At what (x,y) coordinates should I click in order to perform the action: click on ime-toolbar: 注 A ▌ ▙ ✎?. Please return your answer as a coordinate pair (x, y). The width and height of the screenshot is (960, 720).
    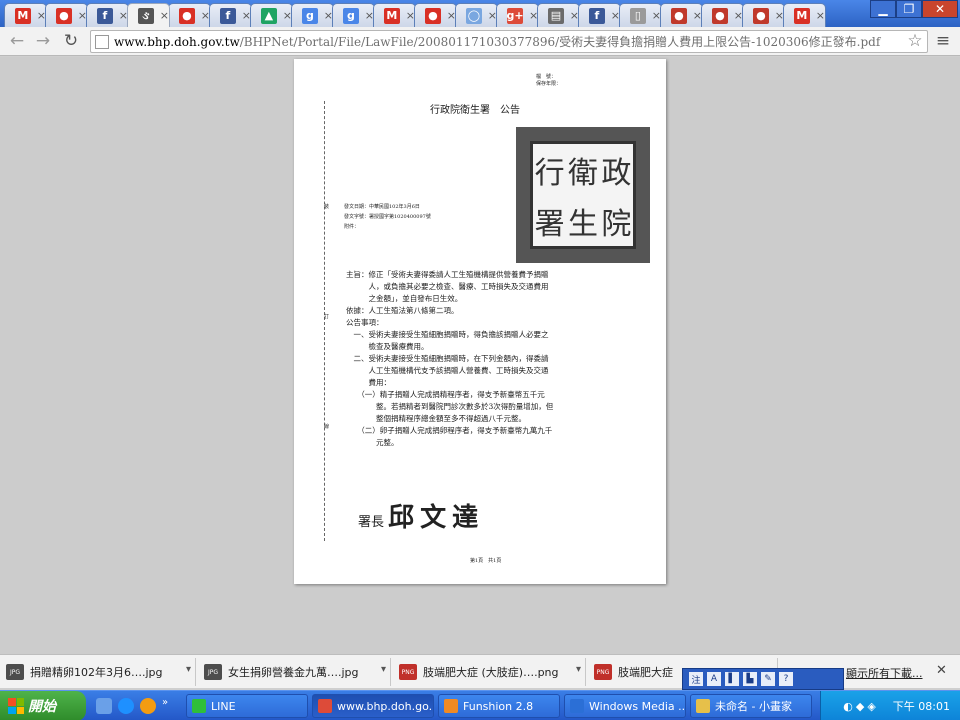
    Looking at the image, I should click on (763, 679).